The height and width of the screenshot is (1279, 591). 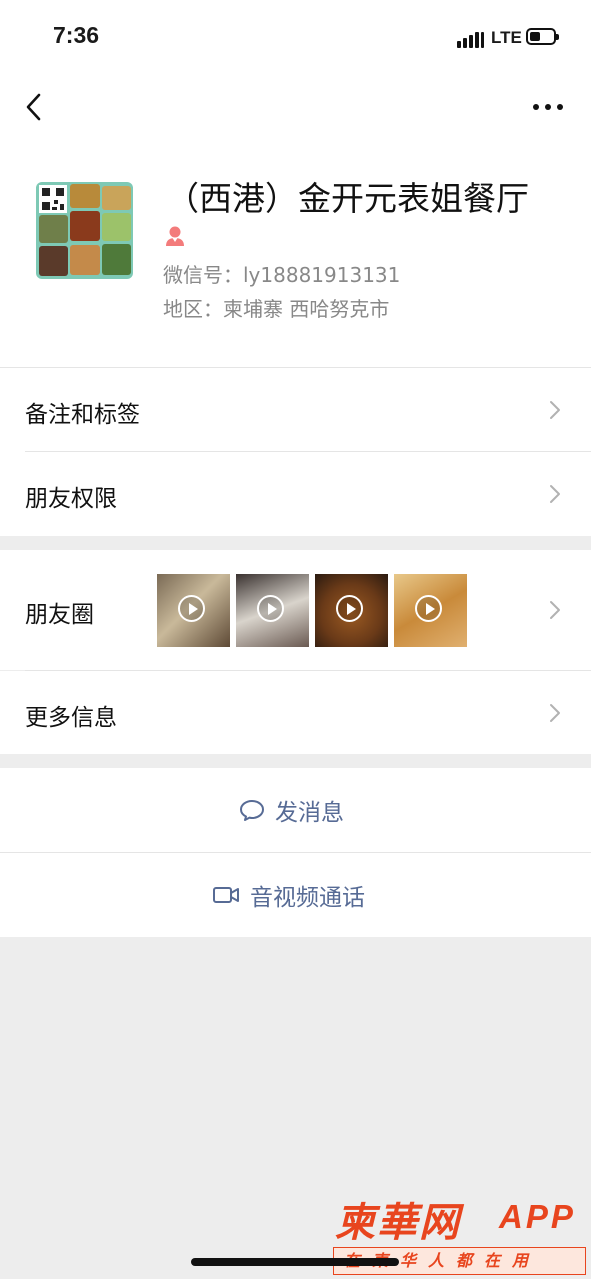 What do you see at coordinates (295, 1262) in the screenshot?
I see `home-indicator` at bounding box center [295, 1262].